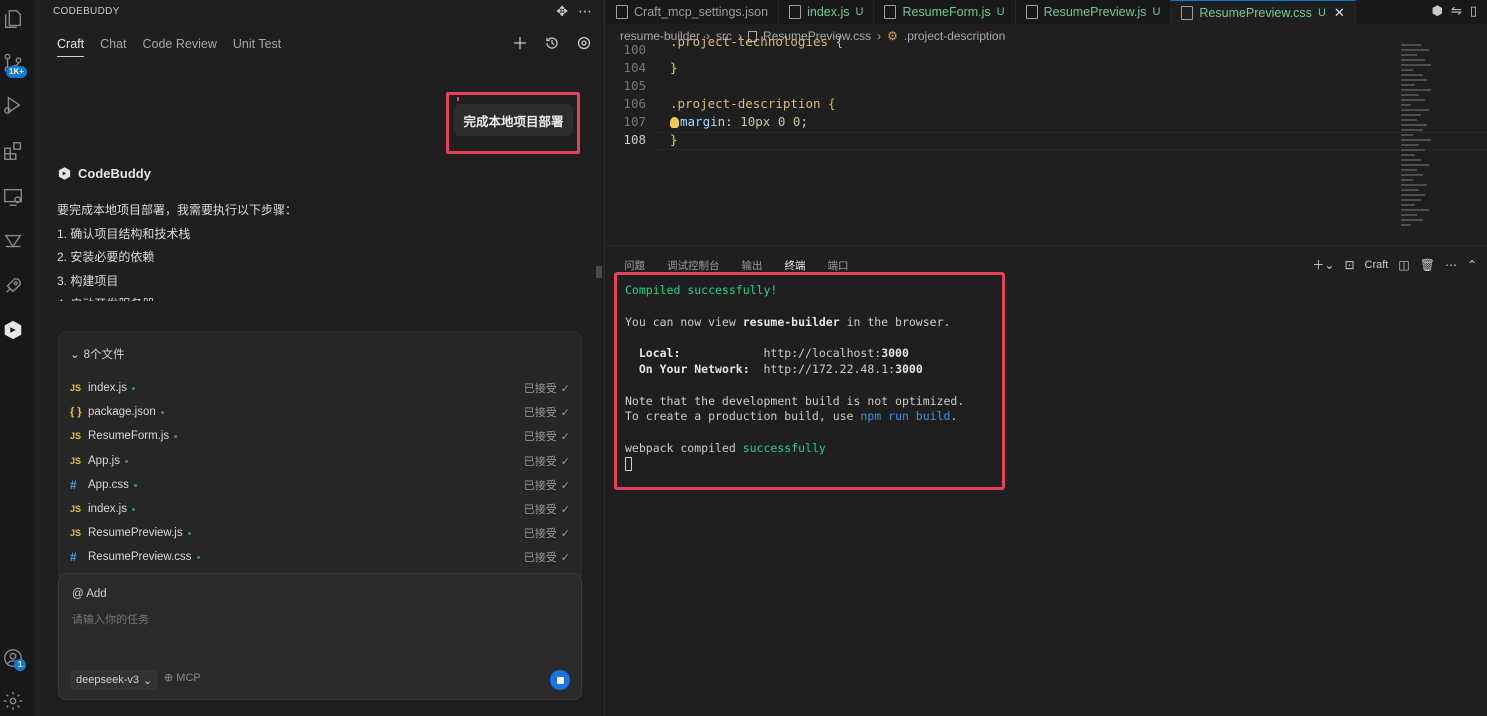  Describe the element at coordinates (1456, 11) in the screenshot. I see `compare-icon: ⇋` at that location.